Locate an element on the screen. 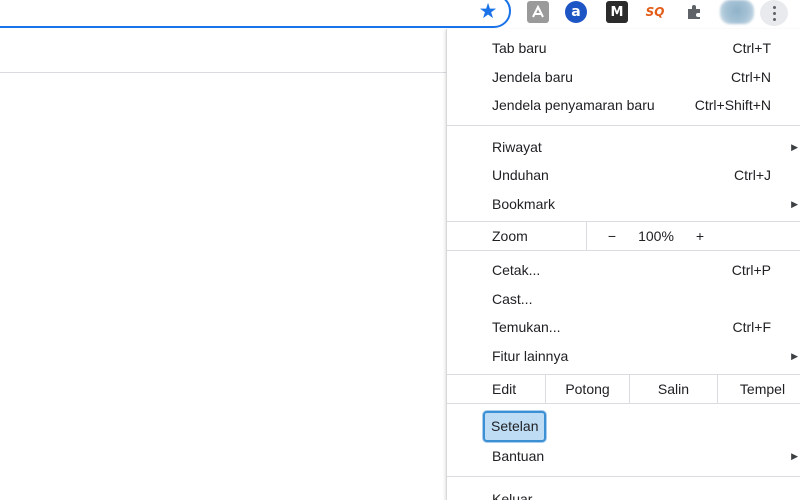  pdf-extension-icon is located at coordinates (538, 12).